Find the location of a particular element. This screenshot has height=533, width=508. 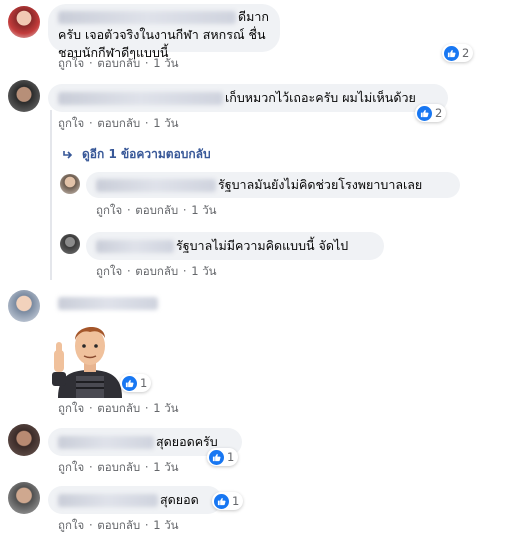

sticker-image is located at coordinates (90, 357).